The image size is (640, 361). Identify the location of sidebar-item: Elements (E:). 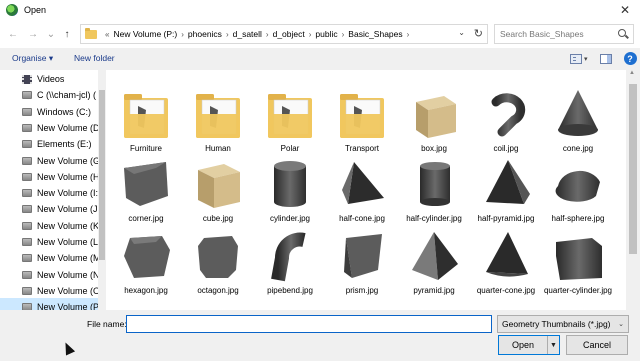
(49, 144).